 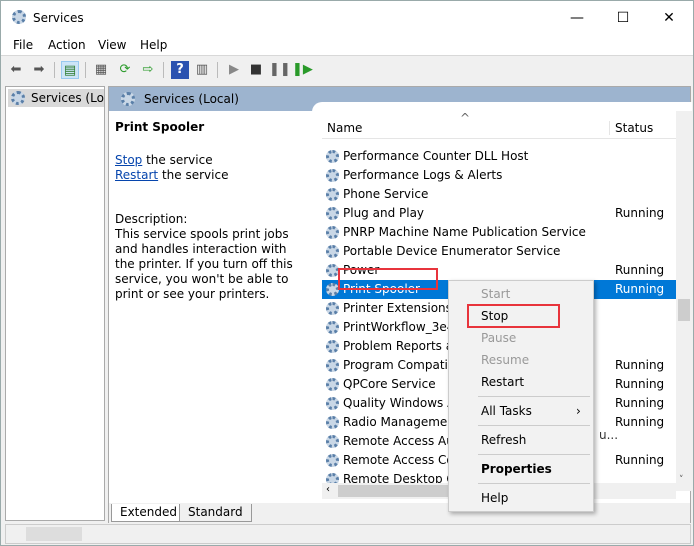 I want to click on service-row: PNRP Machine Name Publication Service, so click(x=499, y=232).